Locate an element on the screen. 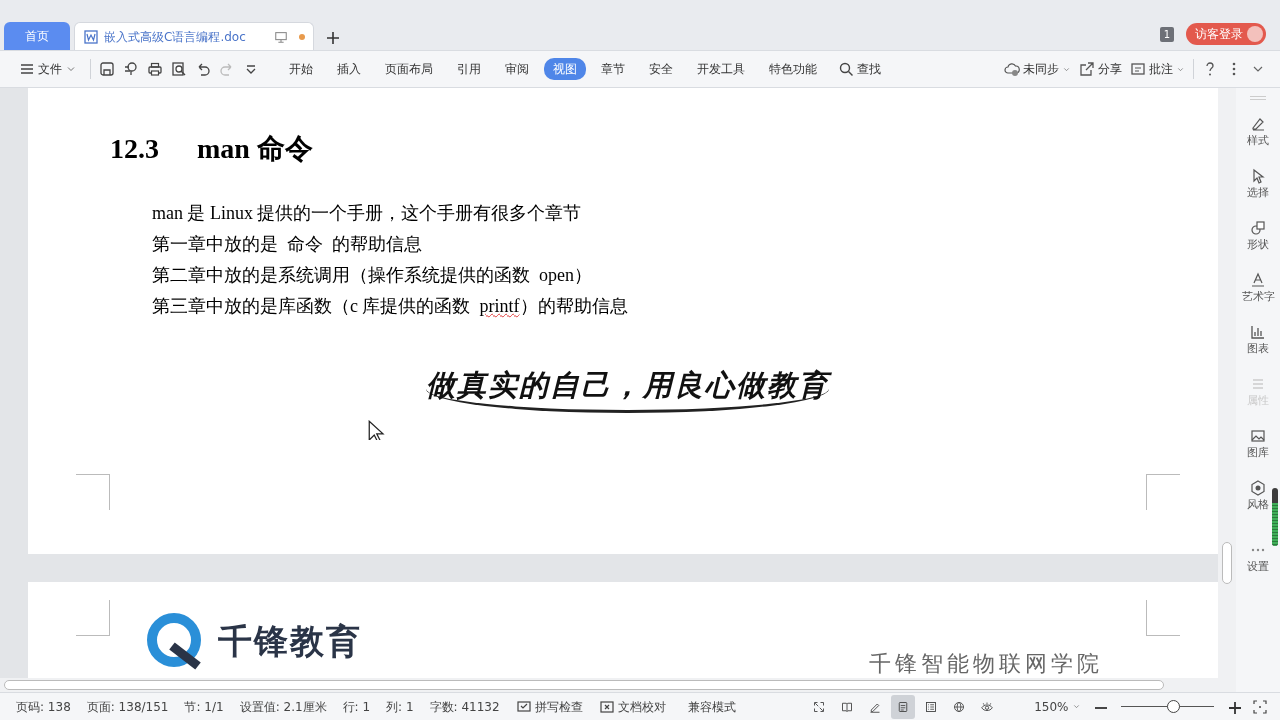  zoom-menu: 150% is located at coordinates (1057, 706).